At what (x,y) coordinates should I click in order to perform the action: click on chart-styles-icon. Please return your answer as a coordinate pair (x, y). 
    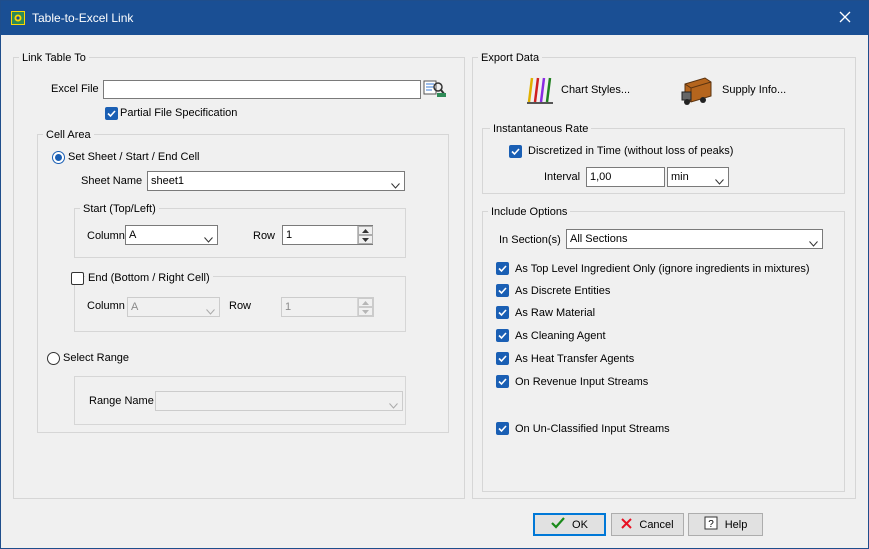
    Looking at the image, I should click on (541, 91).